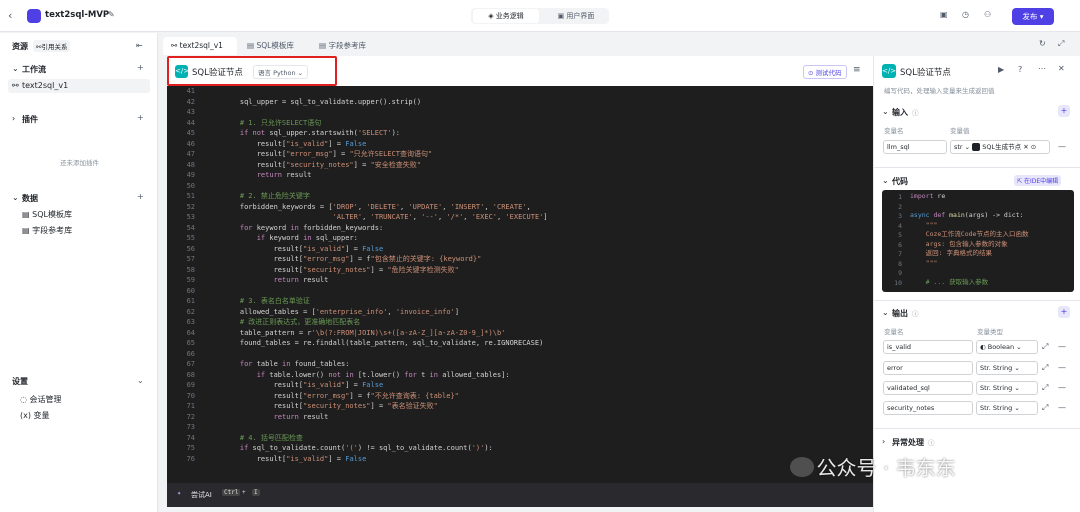 This screenshot has height=512, width=1080. What do you see at coordinates (316, 416) in the screenshot?
I see `code-token: result` at bounding box center [316, 416].